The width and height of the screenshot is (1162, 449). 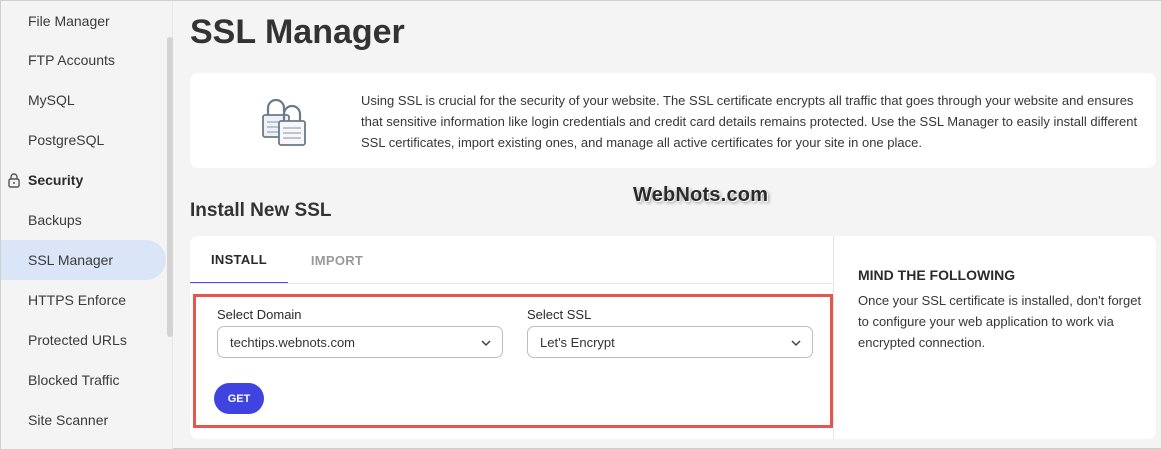 I want to click on get-button: GET, so click(x=239, y=398).